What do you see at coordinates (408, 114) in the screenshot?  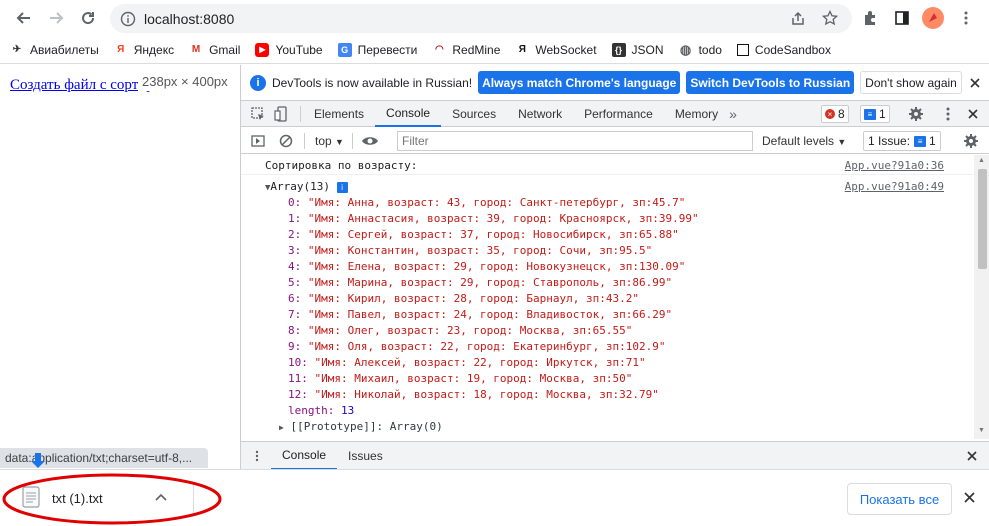 I see `tab-console: Console` at bounding box center [408, 114].